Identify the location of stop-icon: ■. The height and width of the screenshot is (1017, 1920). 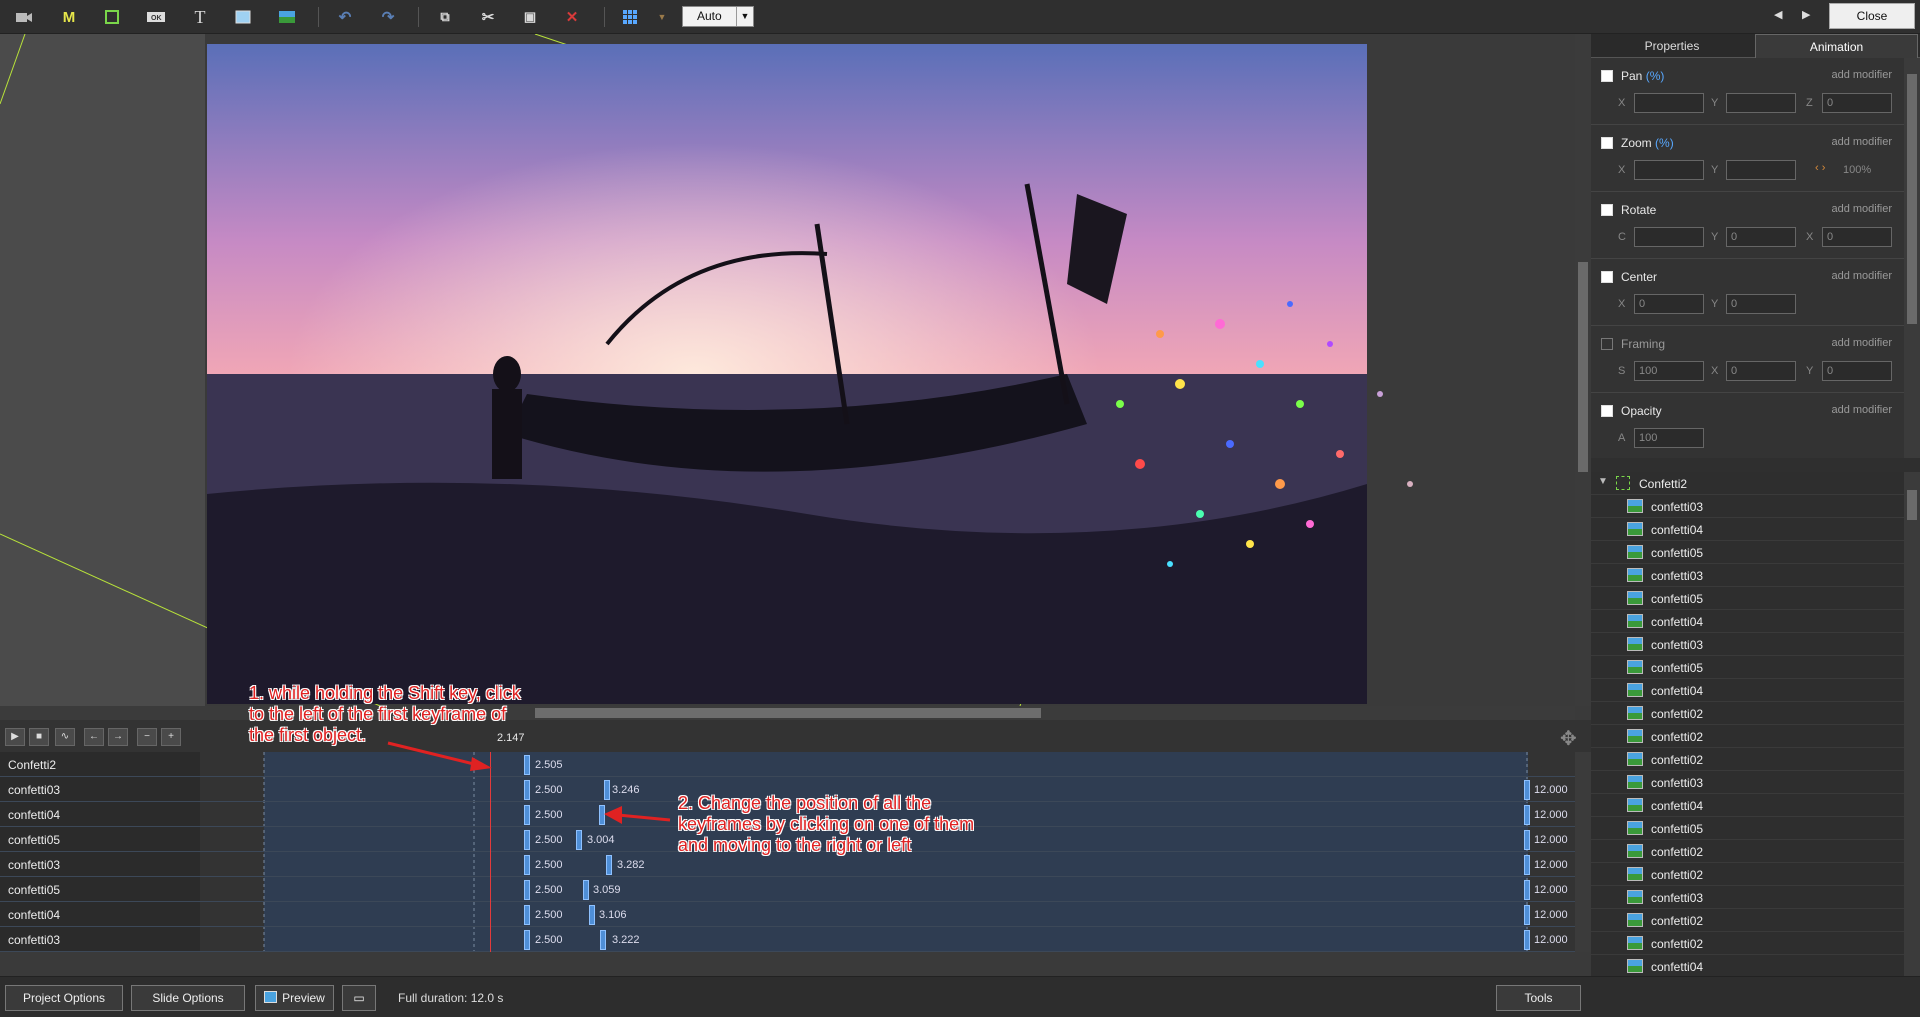
(39, 737).